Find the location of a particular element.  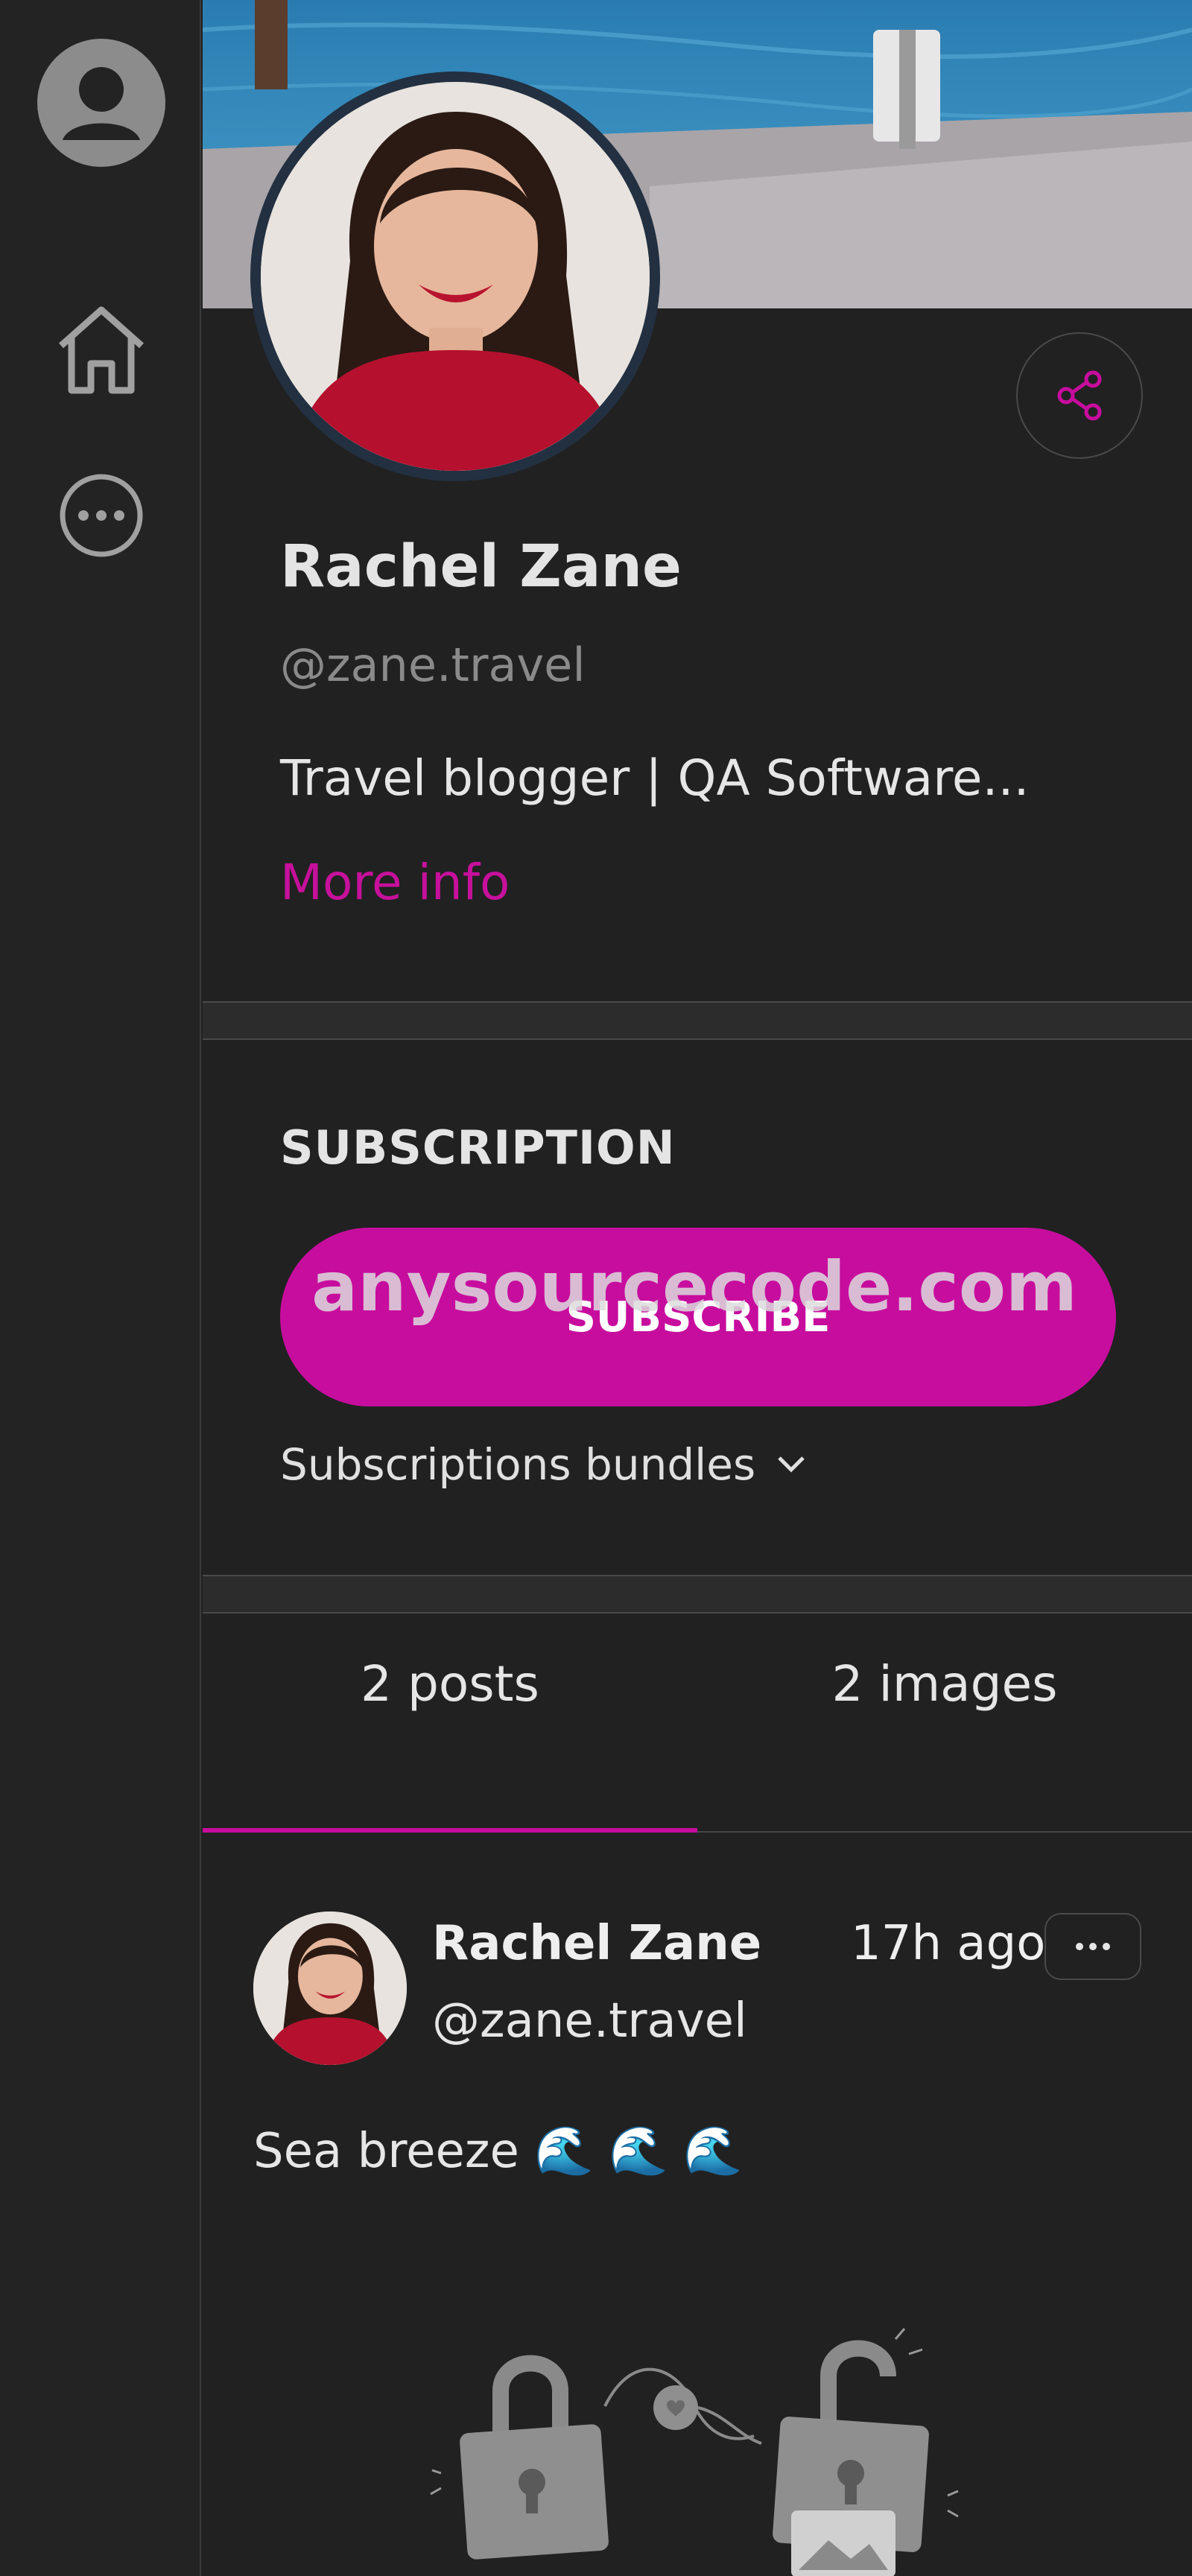

post-author-name: Rachel Zane is located at coordinates (596, 1943).